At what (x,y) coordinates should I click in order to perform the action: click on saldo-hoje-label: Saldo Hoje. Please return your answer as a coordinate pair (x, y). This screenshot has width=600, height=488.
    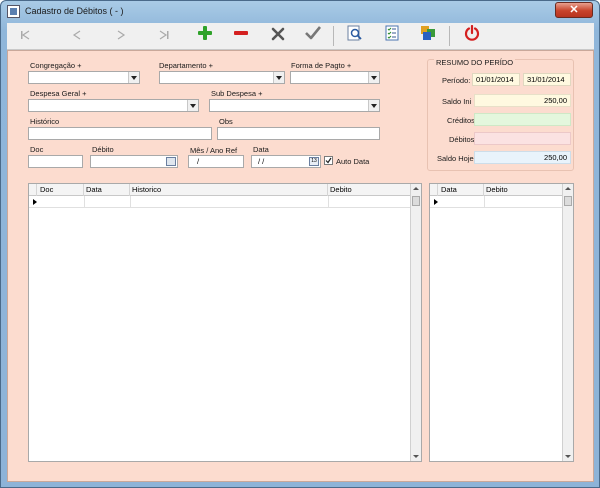
    Looking at the image, I should click on (455, 158).